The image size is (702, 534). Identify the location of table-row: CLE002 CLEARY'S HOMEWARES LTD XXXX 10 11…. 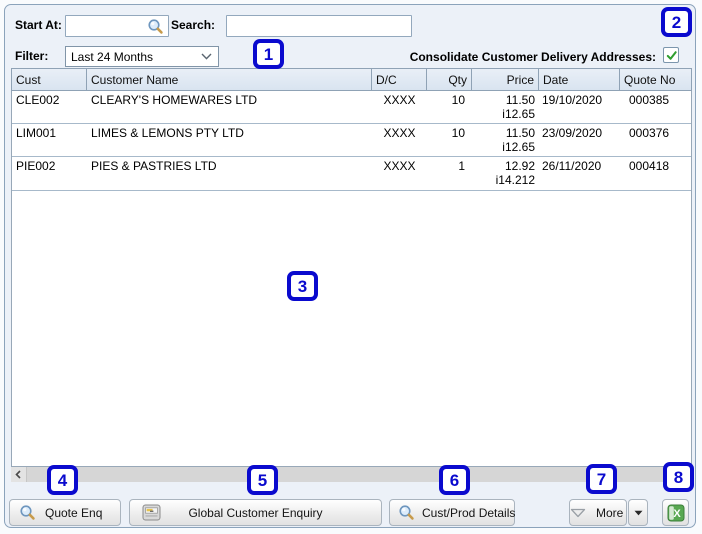
(351, 107).